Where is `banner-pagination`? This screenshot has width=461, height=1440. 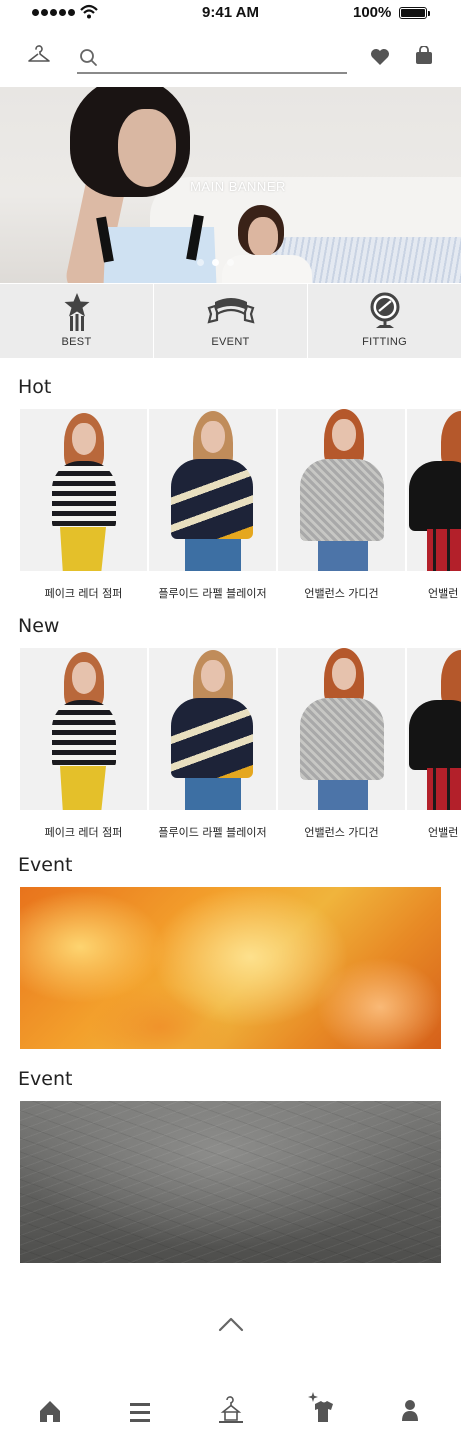 banner-pagination is located at coordinates (215, 262).